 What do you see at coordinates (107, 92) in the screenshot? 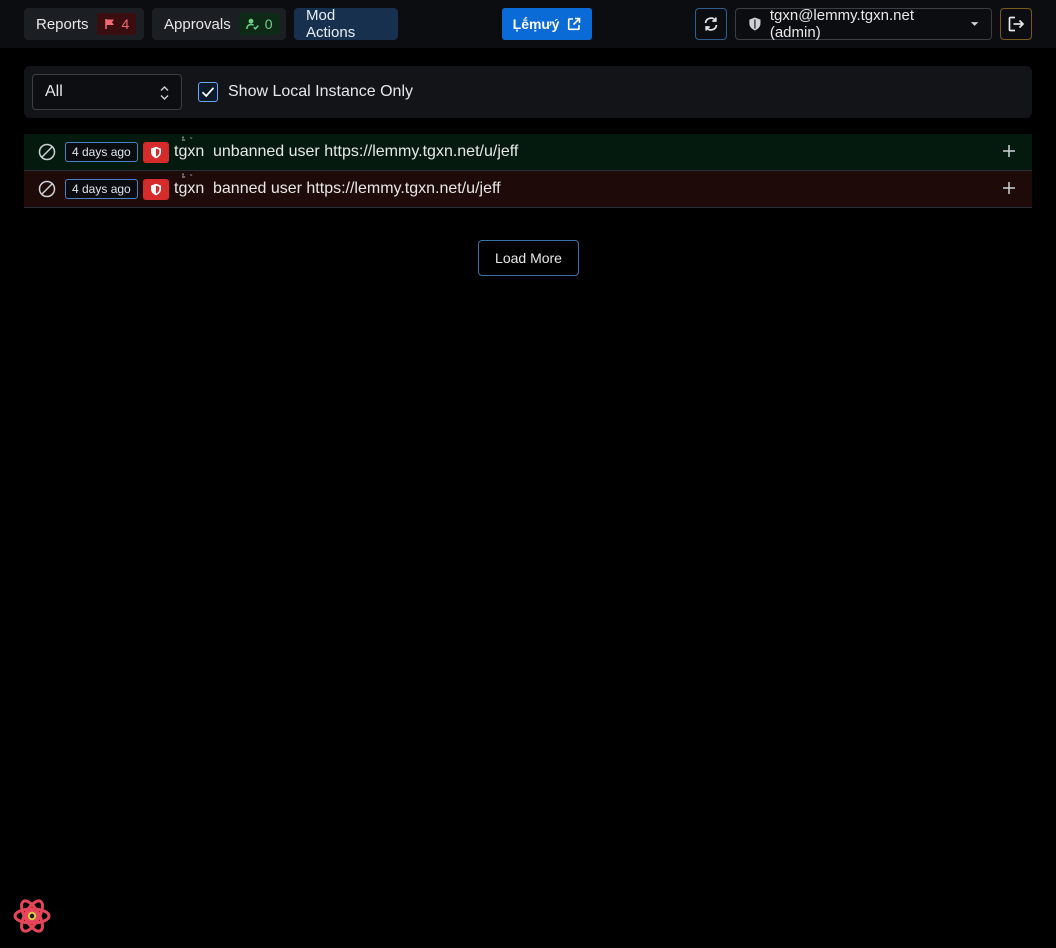
I see `action-type-select: All` at bounding box center [107, 92].